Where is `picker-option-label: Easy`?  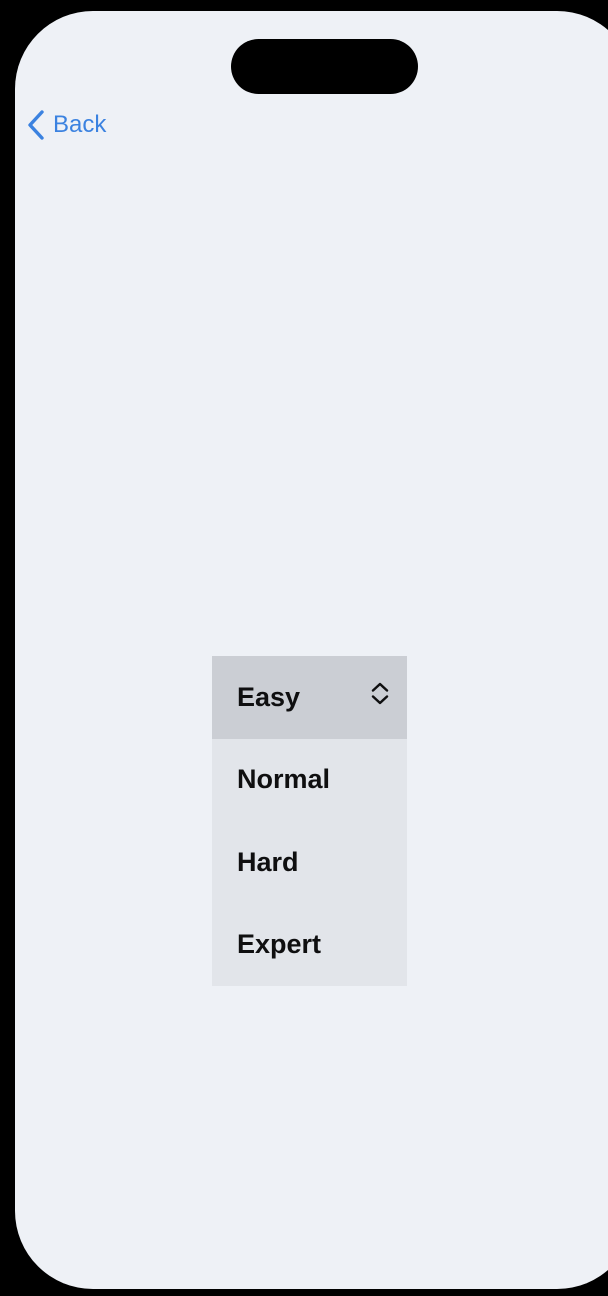 picker-option-label: Easy is located at coordinates (269, 696).